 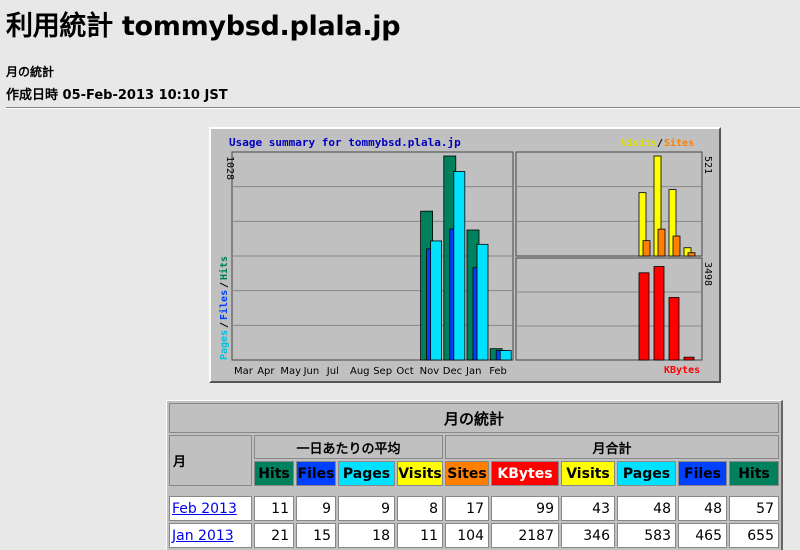 I want to click on left-max-label: 1028, so click(x=229, y=168).